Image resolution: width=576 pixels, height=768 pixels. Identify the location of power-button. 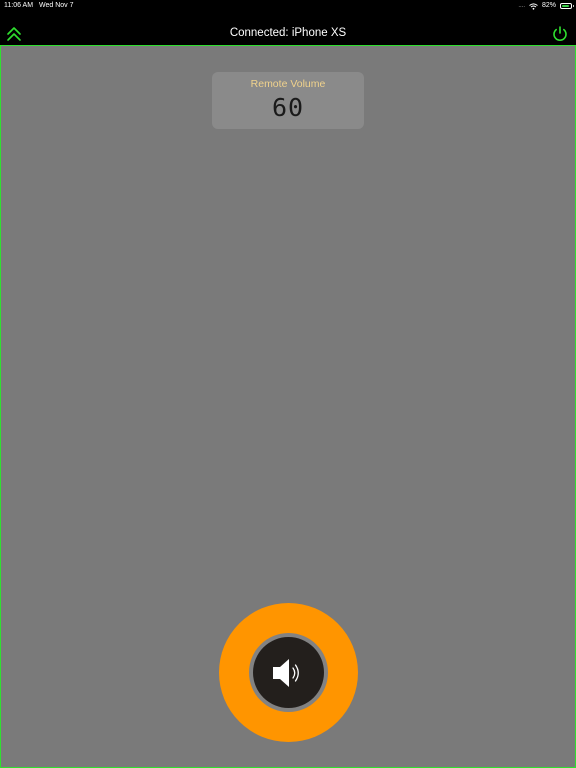
(560, 34).